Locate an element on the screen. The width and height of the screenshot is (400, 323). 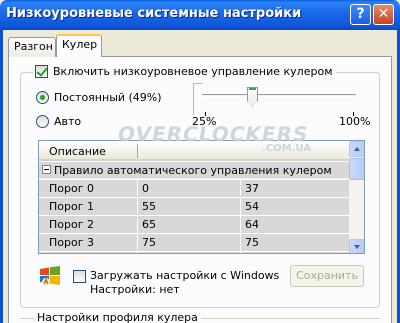
fan-profile-group-legend: Настройки профиля кулера is located at coordinates (117, 317).